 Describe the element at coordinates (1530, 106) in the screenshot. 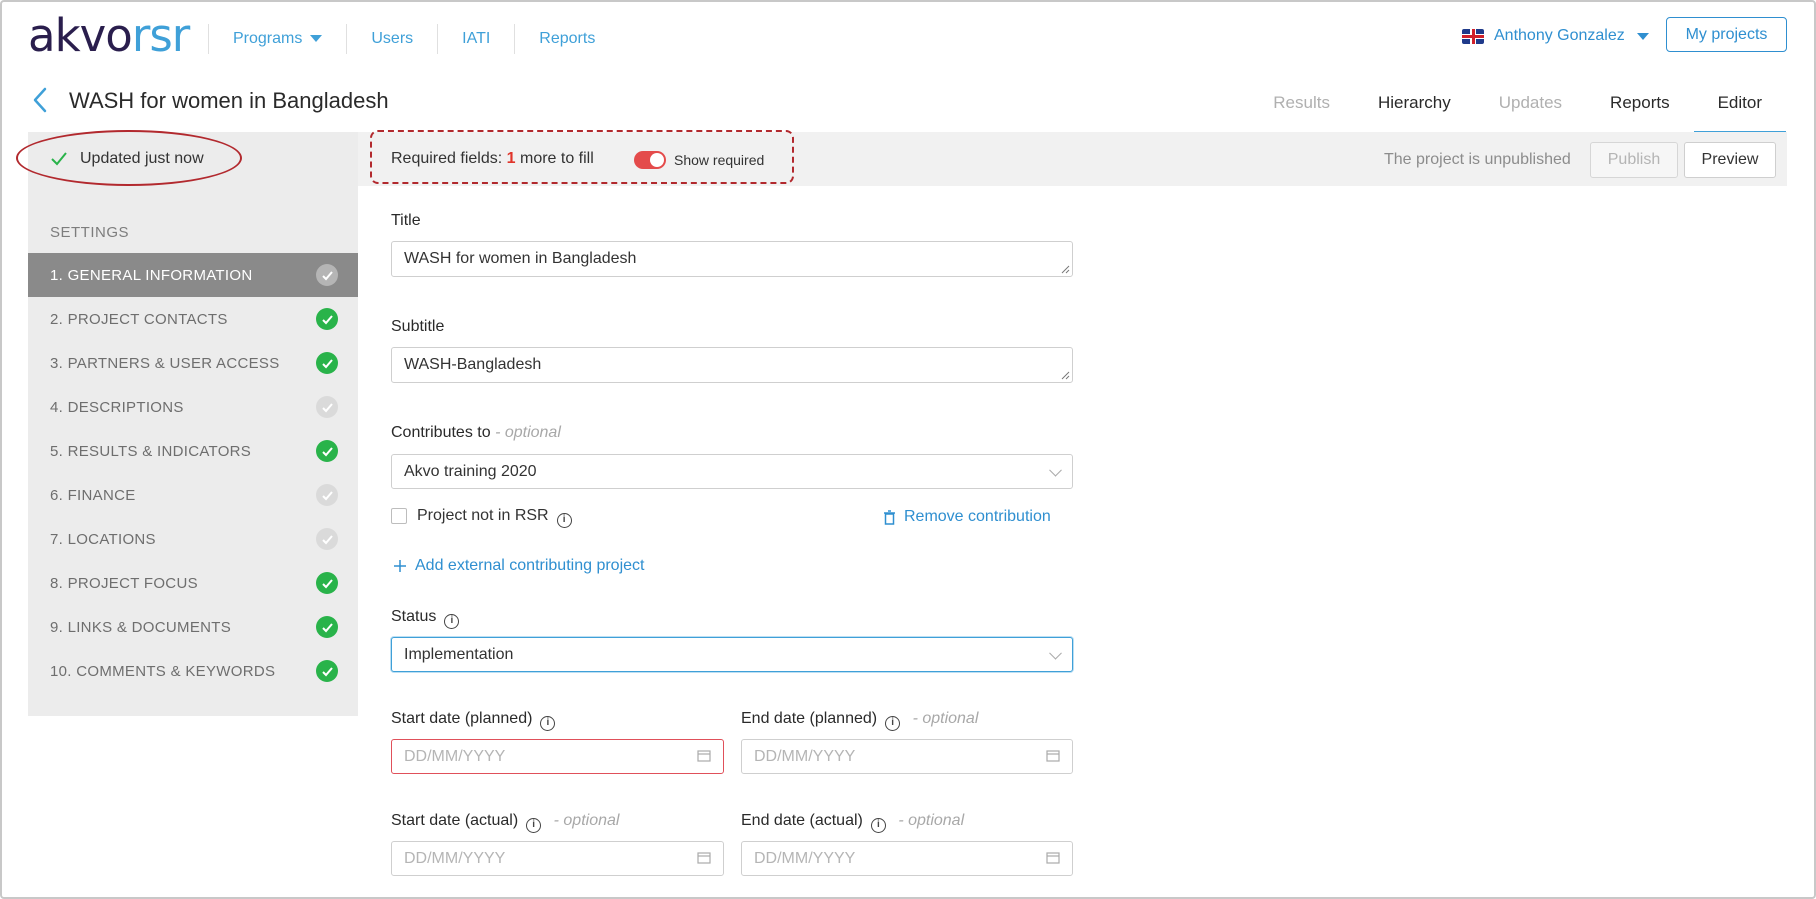

I see `tab-updates: Updates` at that location.